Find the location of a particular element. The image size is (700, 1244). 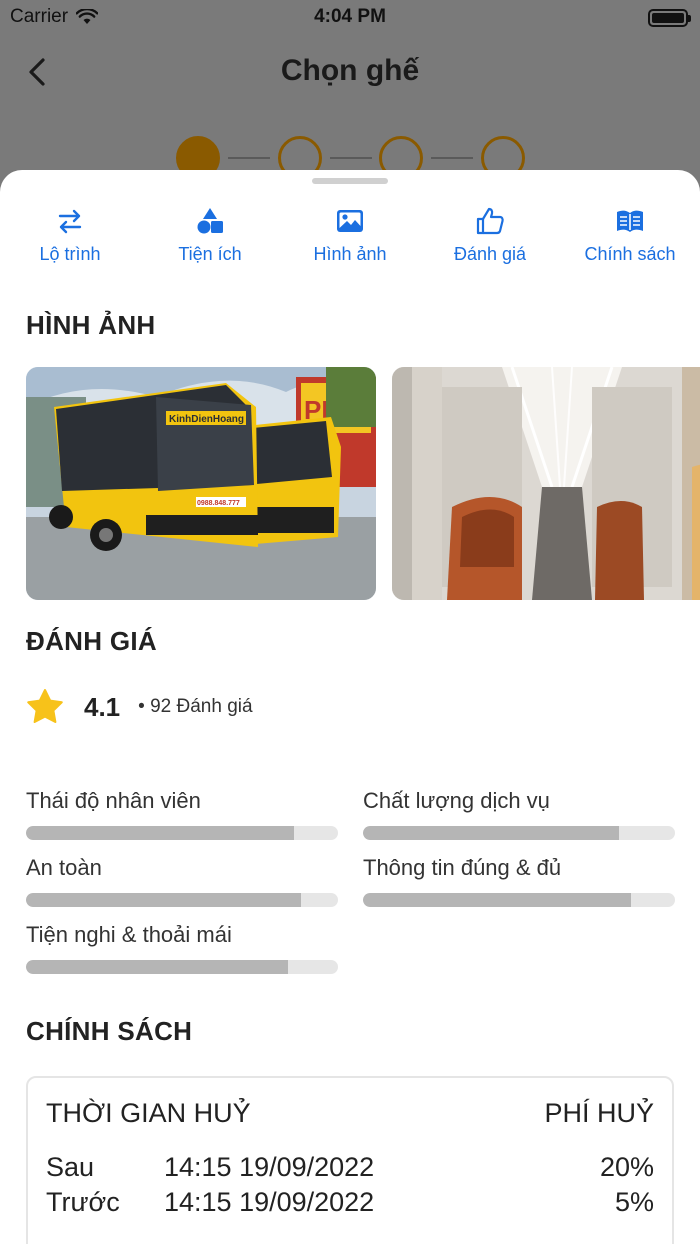

policy-row: Trước 14:15 19/09/2022 5% is located at coordinates (350, 1204).